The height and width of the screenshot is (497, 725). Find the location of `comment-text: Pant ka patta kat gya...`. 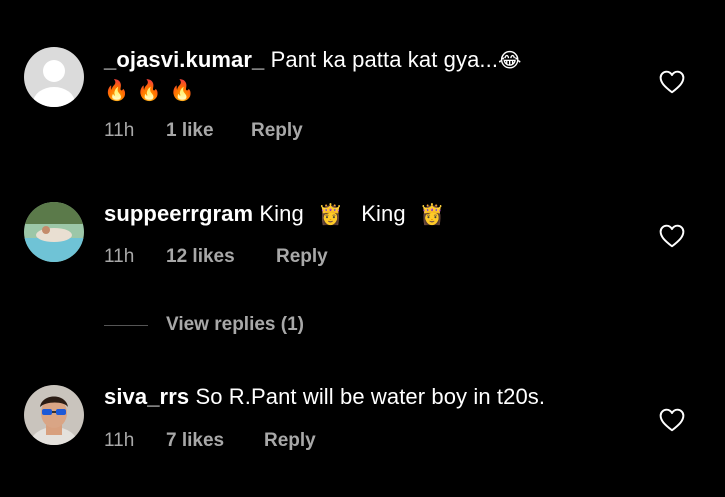

comment-text: Pant ka patta kat gya... is located at coordinates (384, 59).